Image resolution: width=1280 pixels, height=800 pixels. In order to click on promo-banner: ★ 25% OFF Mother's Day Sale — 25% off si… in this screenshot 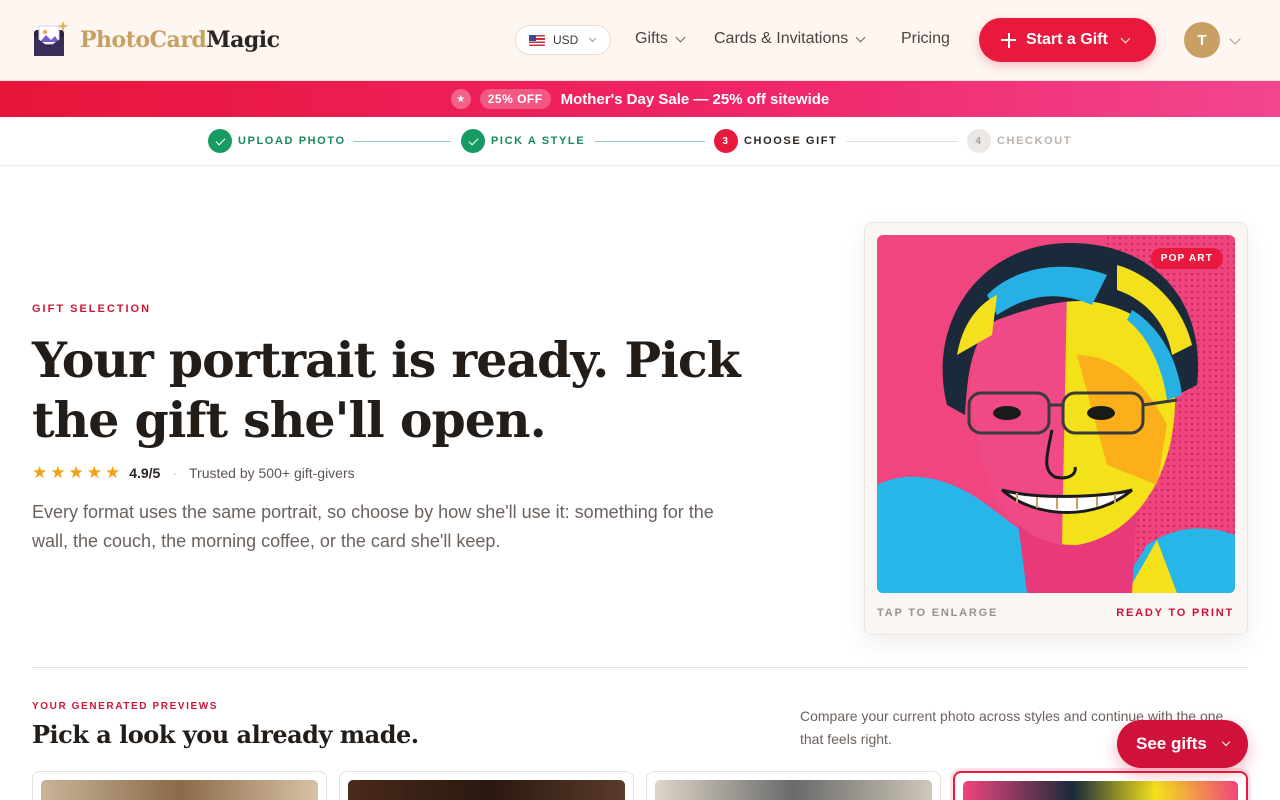, I will do `click(640, 99)`.